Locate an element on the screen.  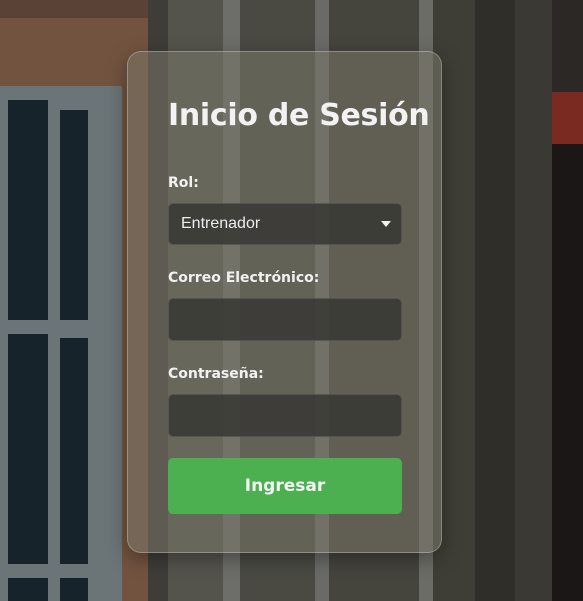
password-field is located at coordinates (285, 415).